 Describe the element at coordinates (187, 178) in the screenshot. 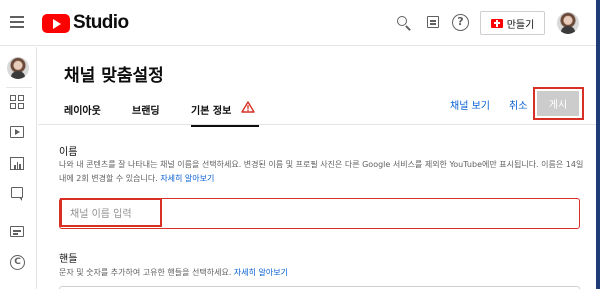

I see `name-learn-more-link: 자세히 알아보기` at that location.